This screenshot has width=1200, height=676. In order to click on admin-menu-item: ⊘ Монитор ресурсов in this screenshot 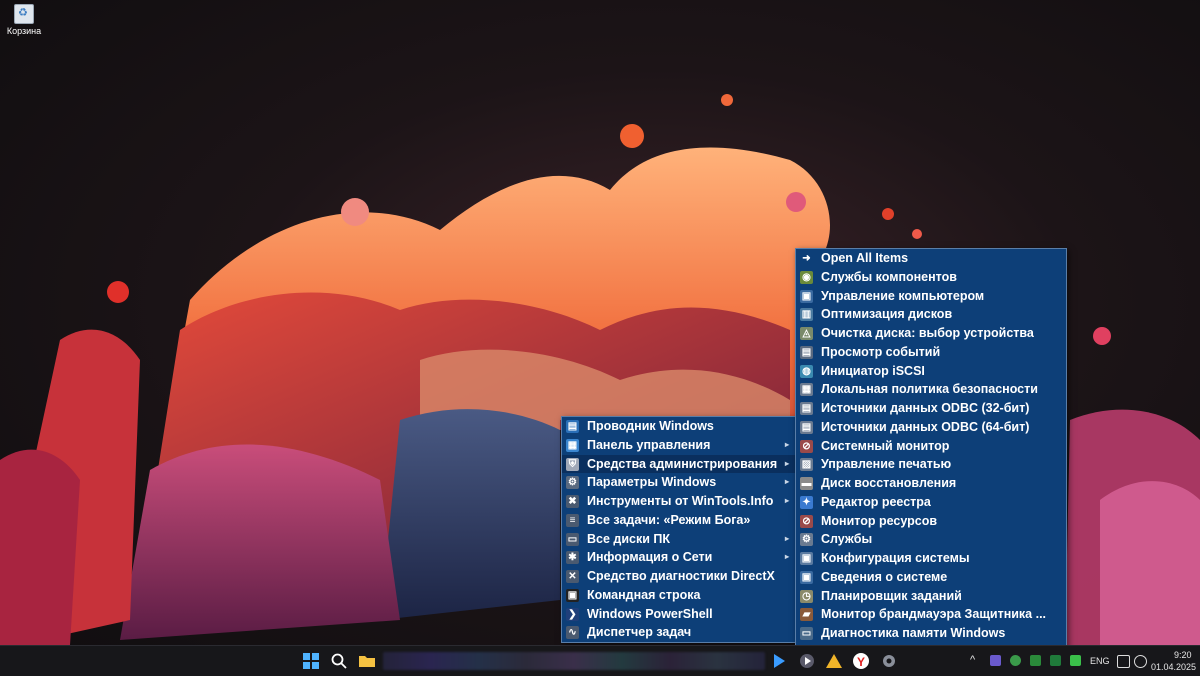, I will do `click(931, 521)`.